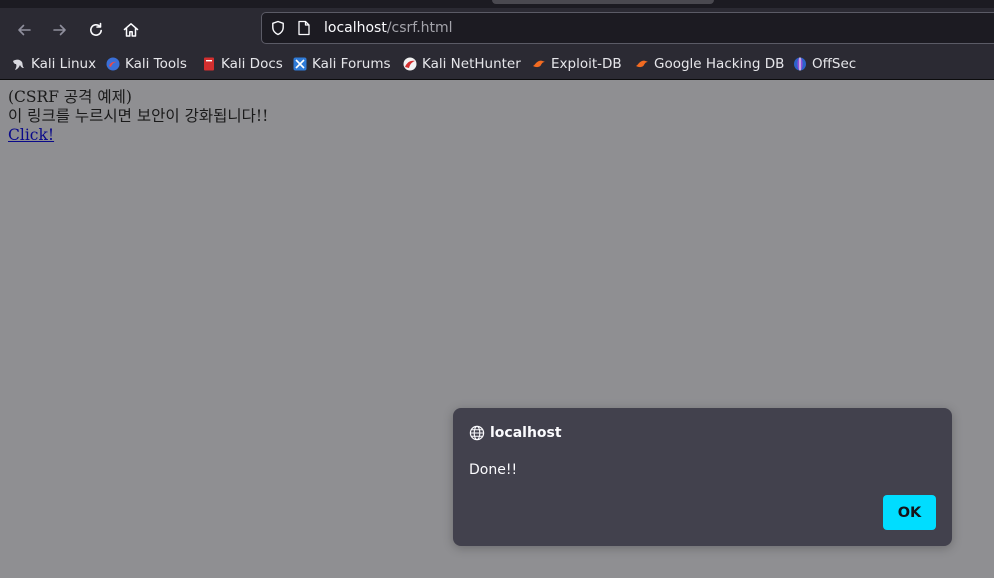 The image size is (994, 578). I want to click on page-description: 이 링크를 누르시면 보안이 강화됩니다!!, so click(138, 116).